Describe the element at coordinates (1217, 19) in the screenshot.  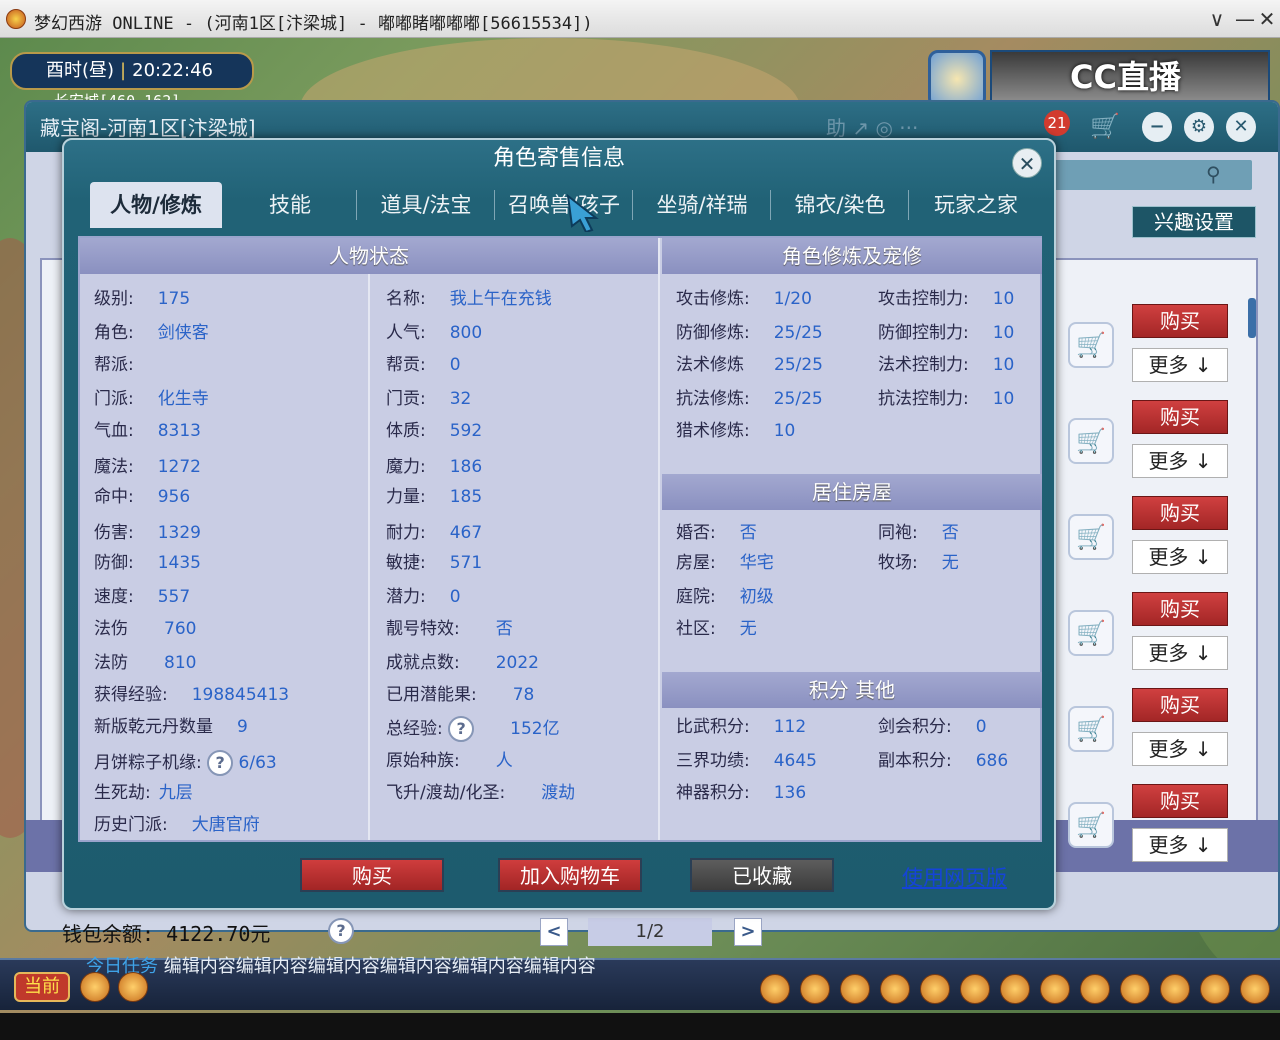
I see `window-menu-button: ∨` at that location.